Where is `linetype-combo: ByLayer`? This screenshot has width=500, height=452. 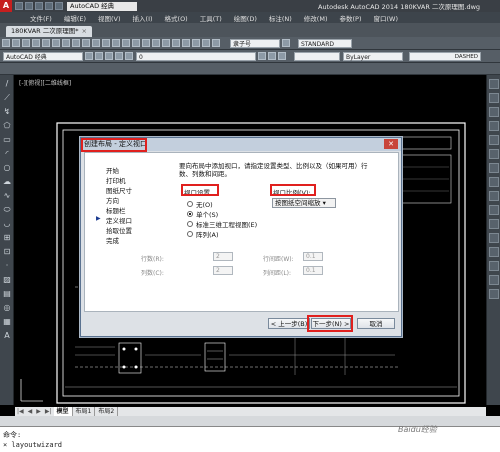 linetype-combo: ByLayer is located at coordinates (373, 56).